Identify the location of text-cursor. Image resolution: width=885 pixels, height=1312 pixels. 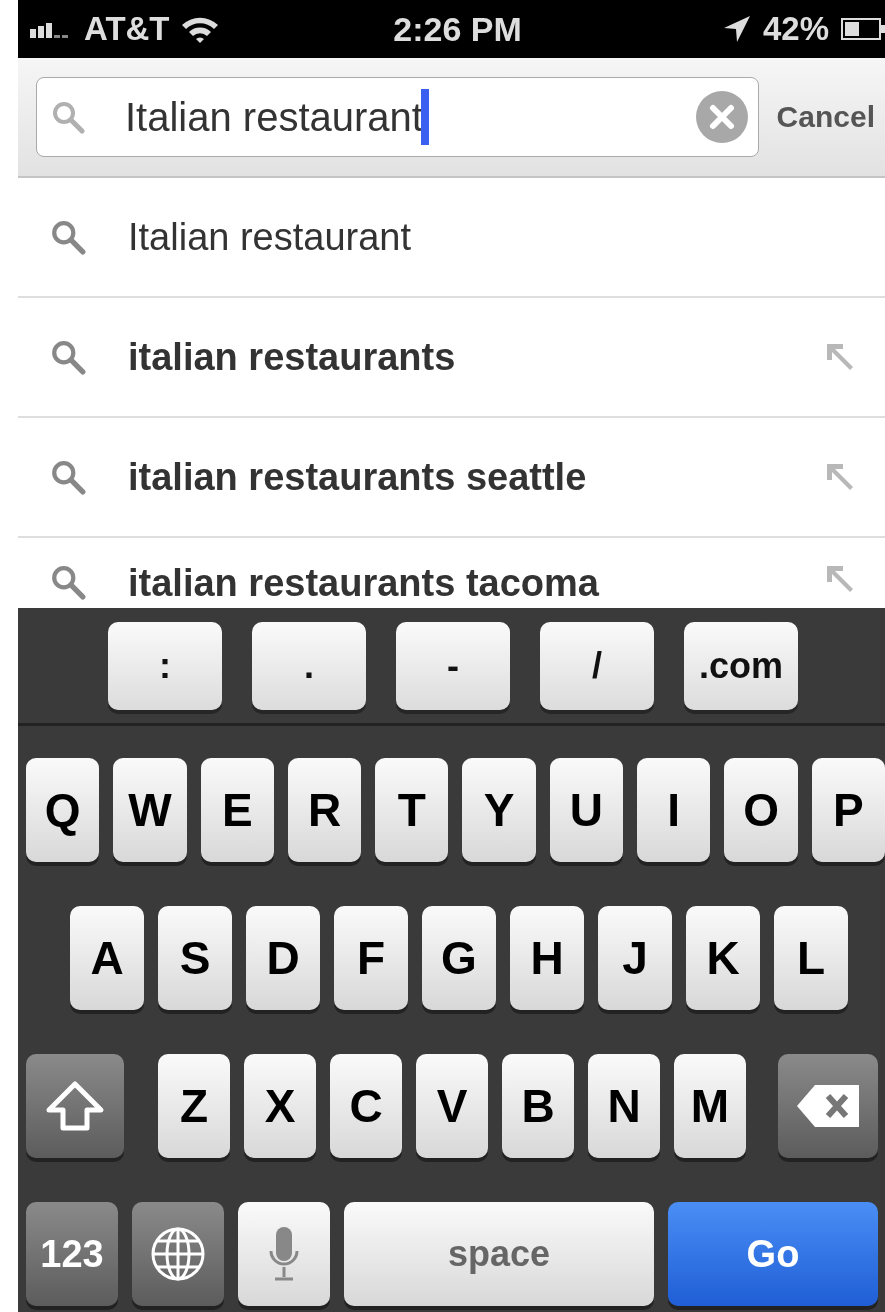
(424, 117).